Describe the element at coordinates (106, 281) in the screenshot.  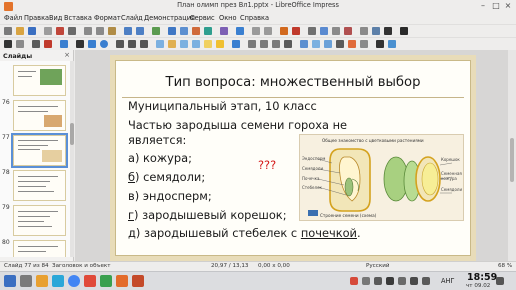
I see `calc-icon` at that location.